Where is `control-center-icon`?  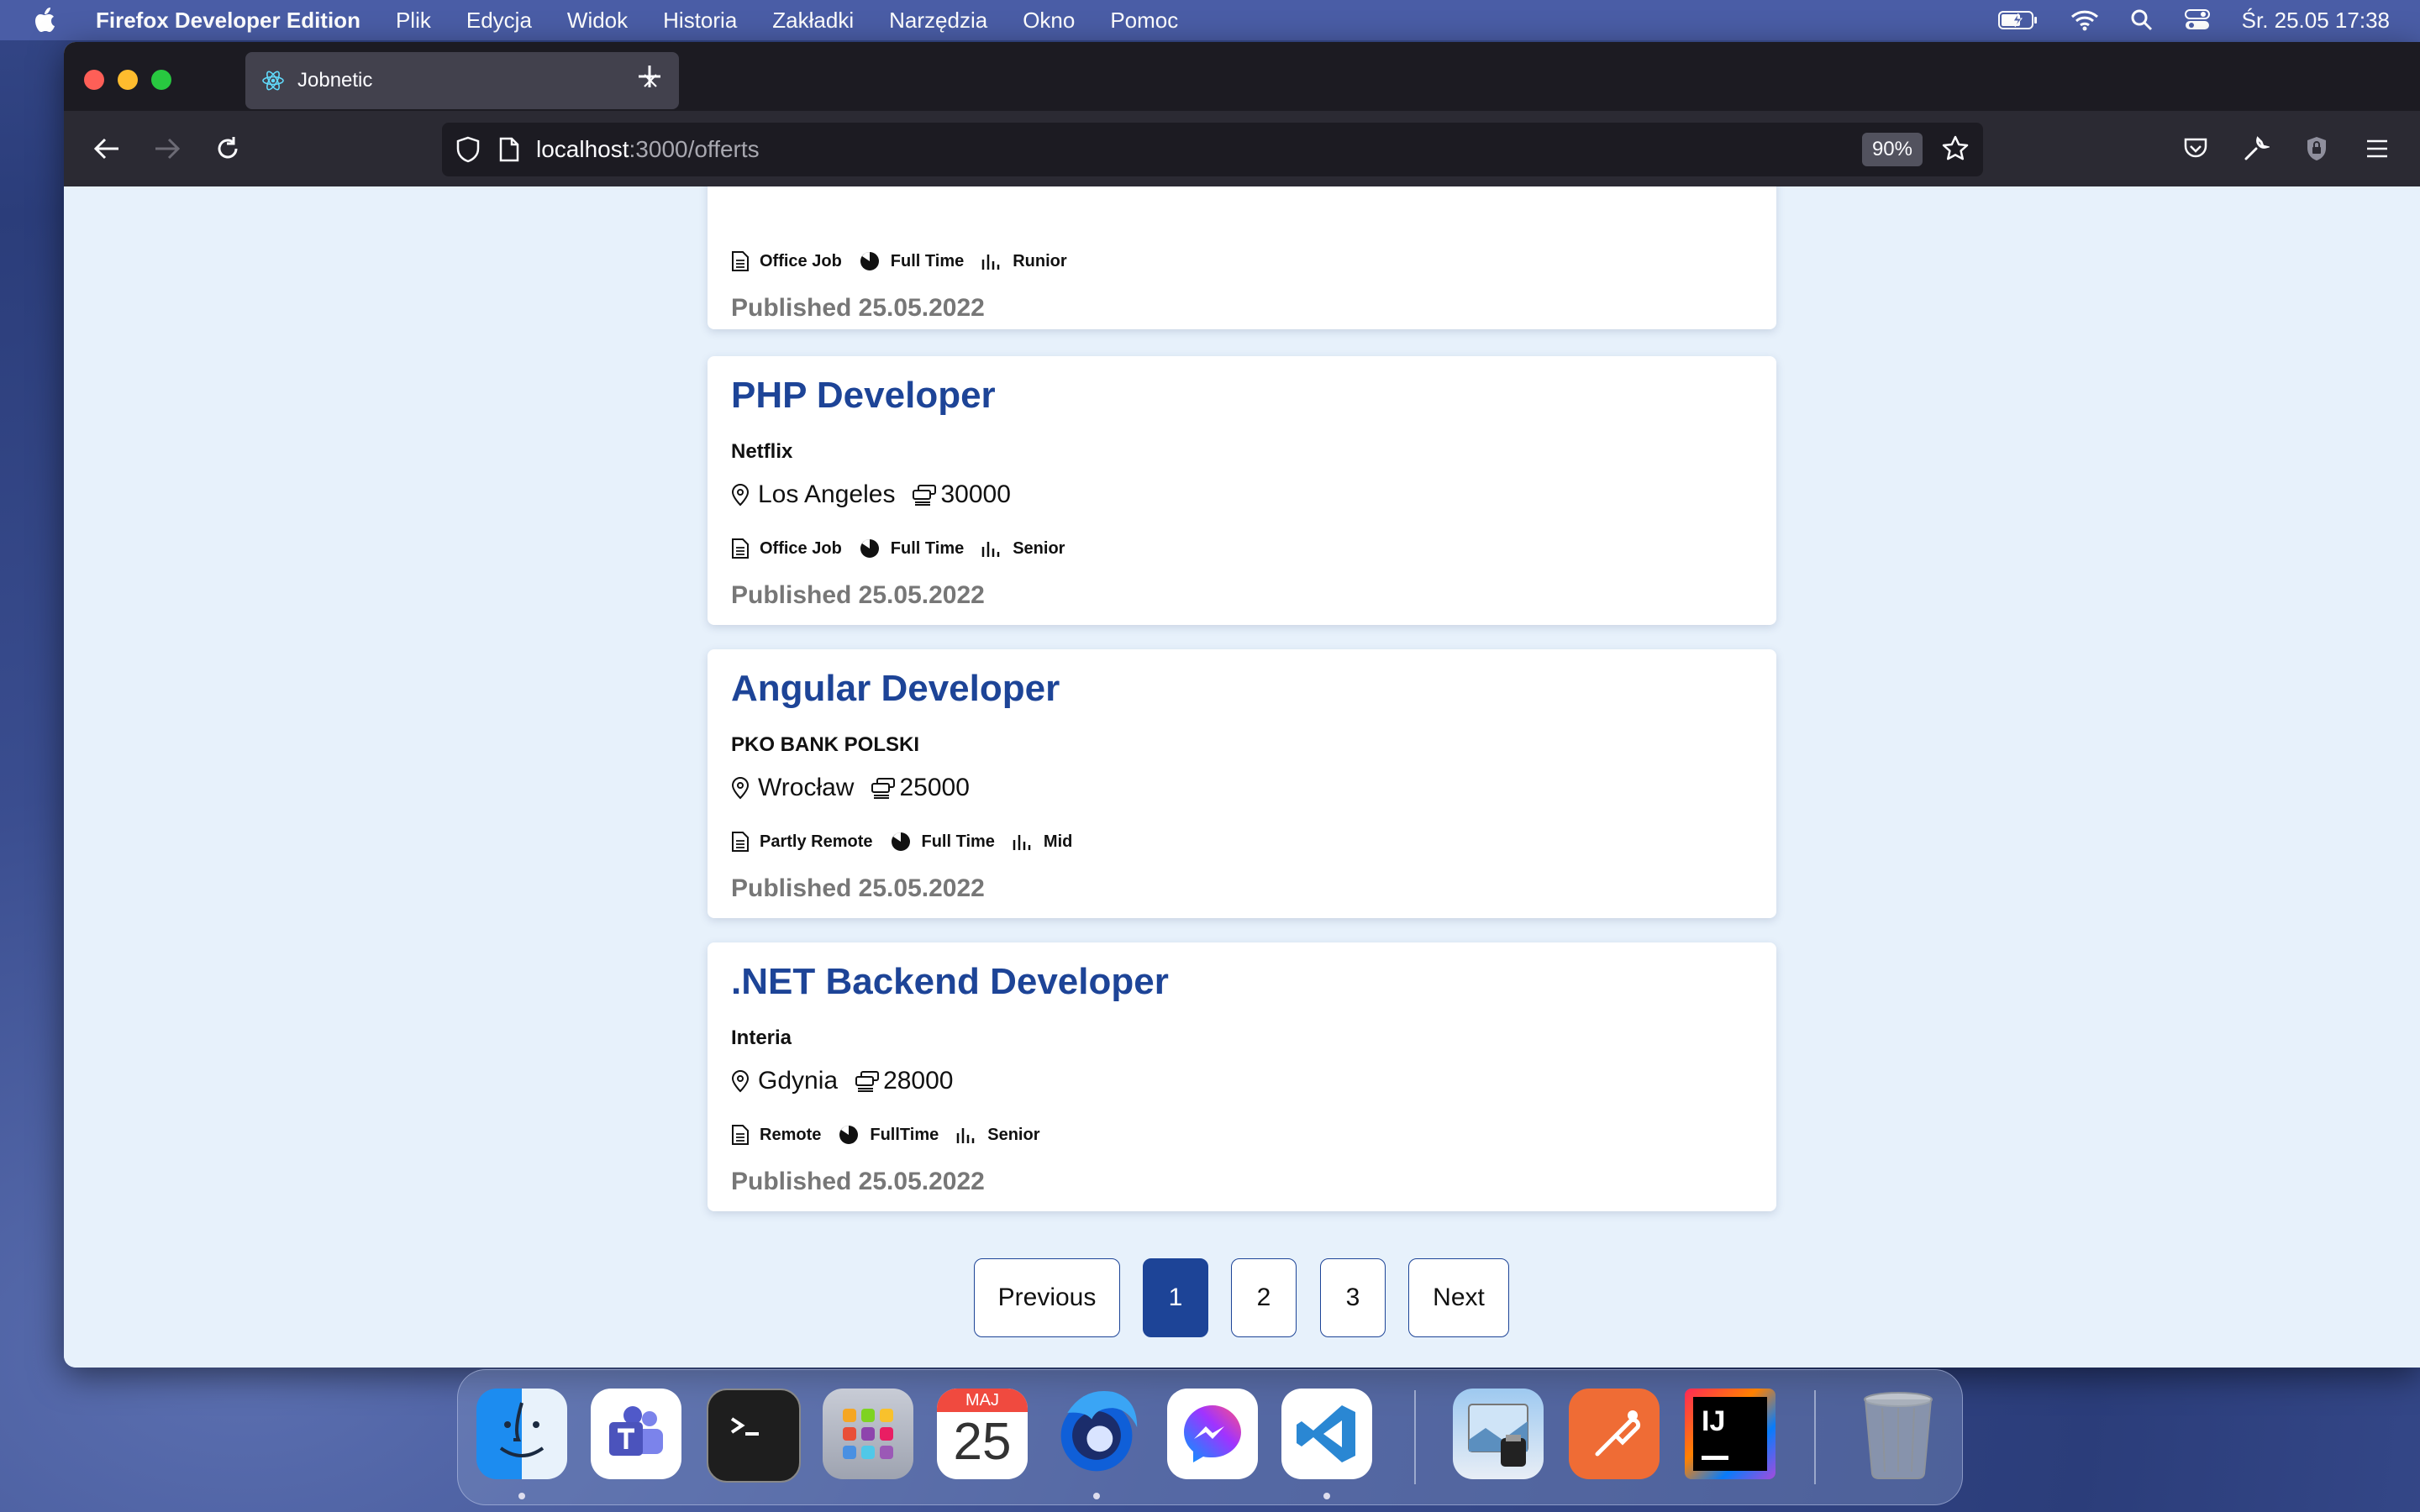 control-center-icon is located at coordinates (2197, 20).